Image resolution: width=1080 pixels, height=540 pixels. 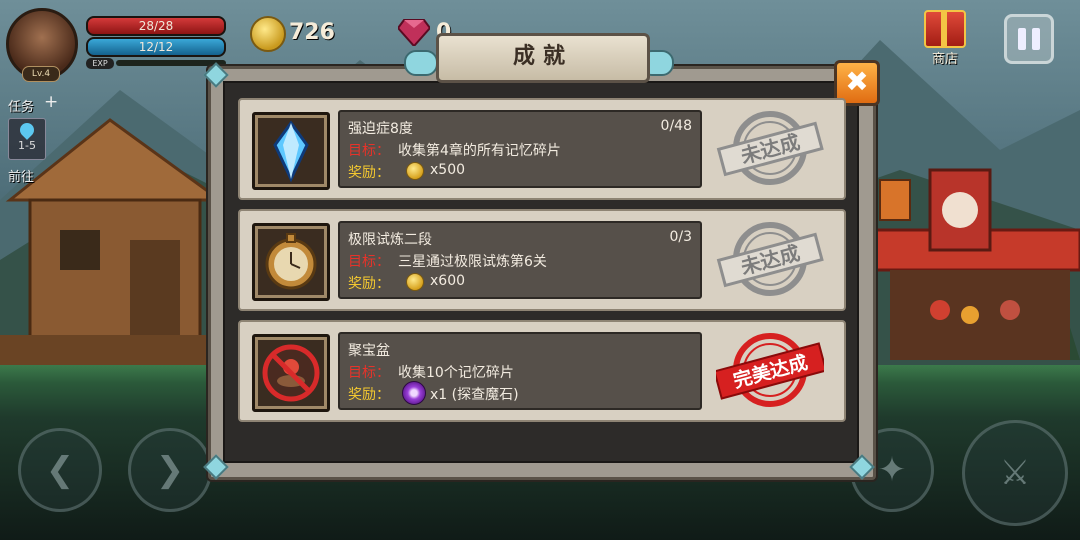 I want to click on task-label: 任务, so click(x=21, y=105).